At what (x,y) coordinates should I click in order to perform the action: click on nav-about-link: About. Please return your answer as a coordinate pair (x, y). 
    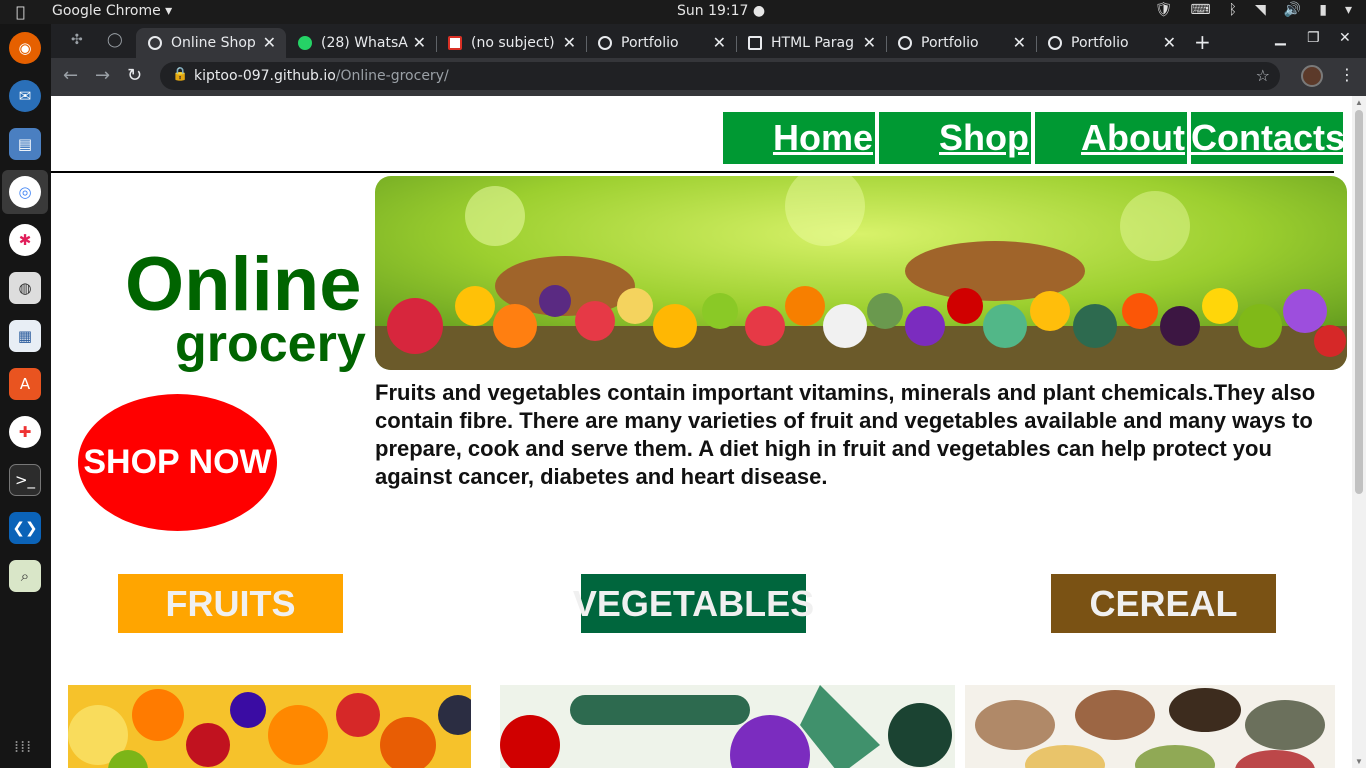
    Looking at the image, I should click on (1111, 138).